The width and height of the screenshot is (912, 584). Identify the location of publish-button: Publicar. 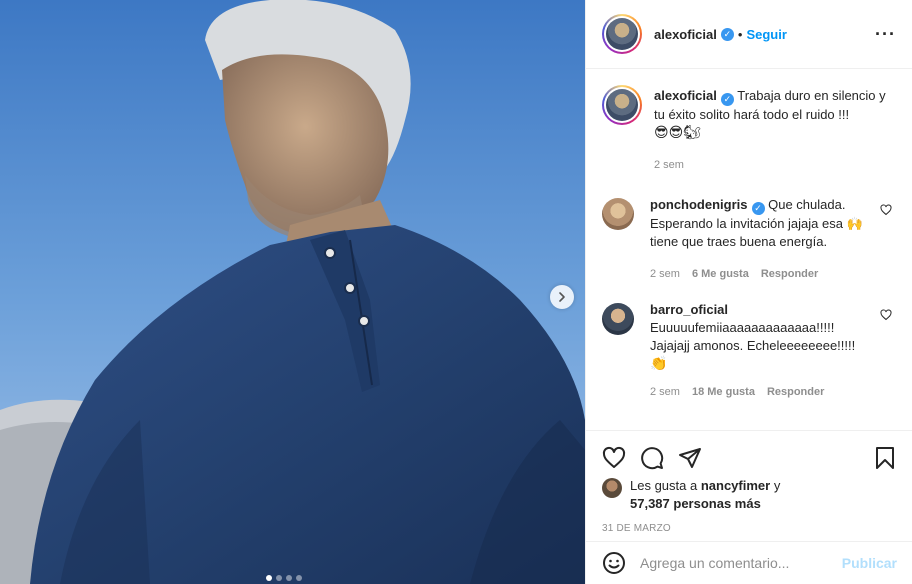
(869, 563).